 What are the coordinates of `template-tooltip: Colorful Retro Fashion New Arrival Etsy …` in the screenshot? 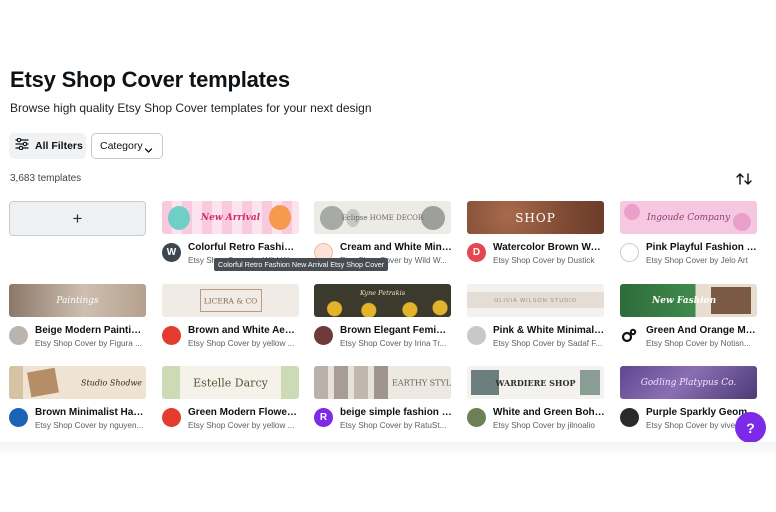 It's located at (301, 264).